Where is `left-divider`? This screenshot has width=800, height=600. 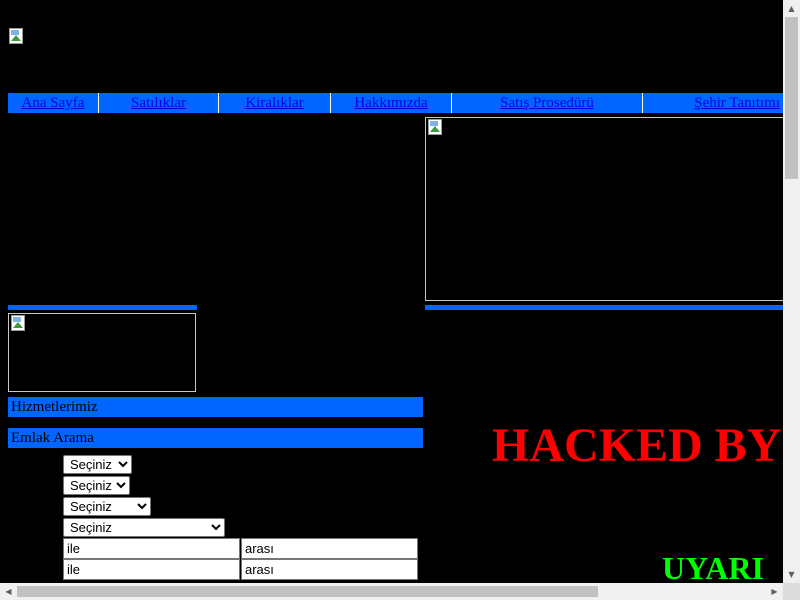 left-divider is located at coordinates (102, 307).